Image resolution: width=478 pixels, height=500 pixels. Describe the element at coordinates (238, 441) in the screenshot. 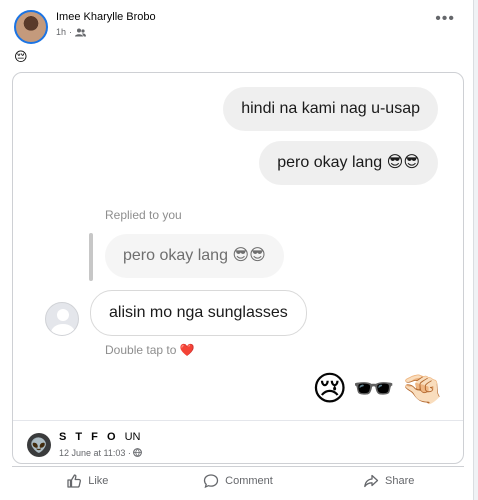

I see `card-footer: 👽 S T F O UN 12 June at 11:03 ·` at that location.